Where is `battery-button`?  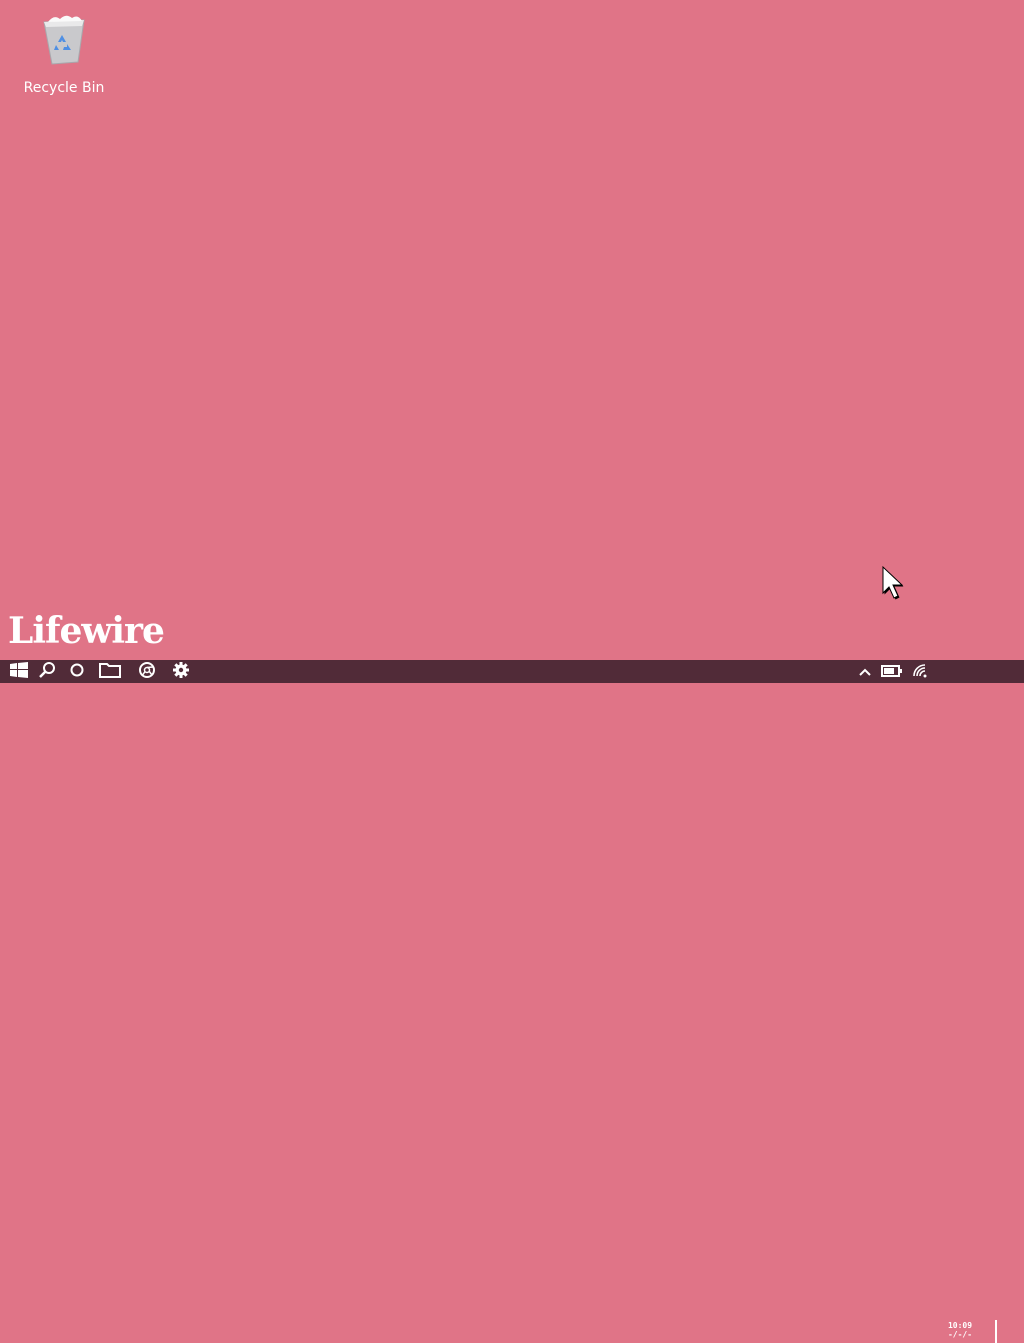 battery-button is located at coordinates (892, 671).